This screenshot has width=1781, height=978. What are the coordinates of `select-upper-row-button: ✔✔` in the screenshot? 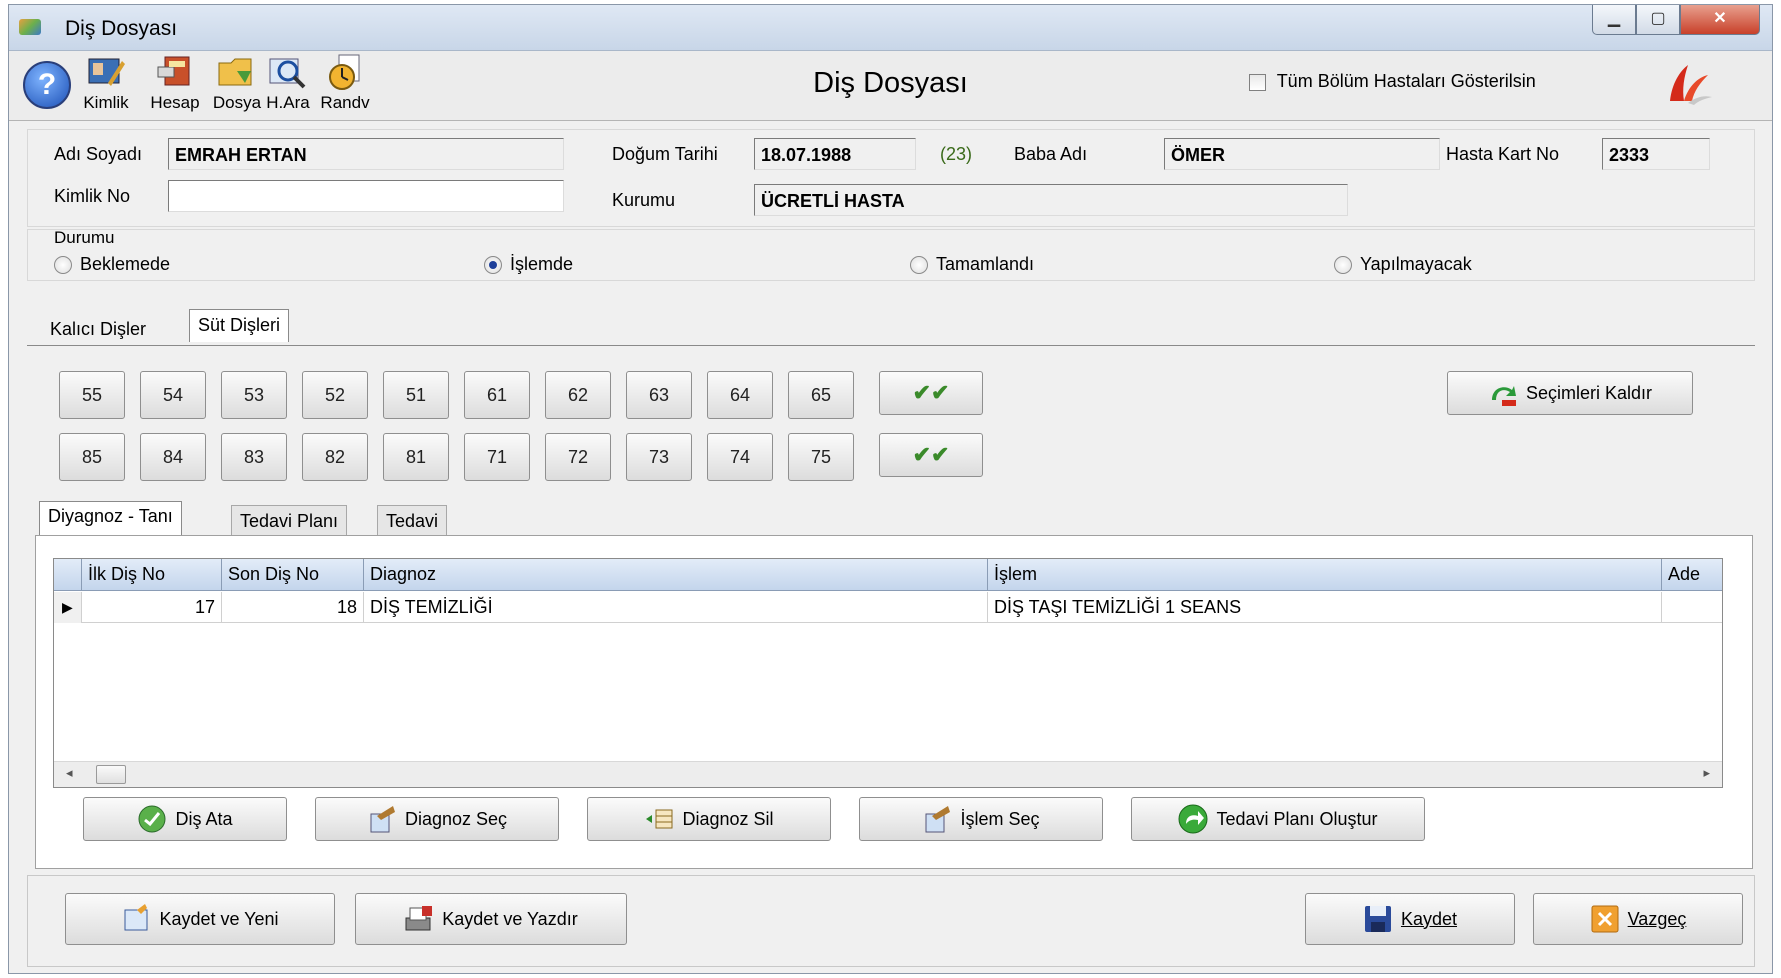 It's located at (931, 393).